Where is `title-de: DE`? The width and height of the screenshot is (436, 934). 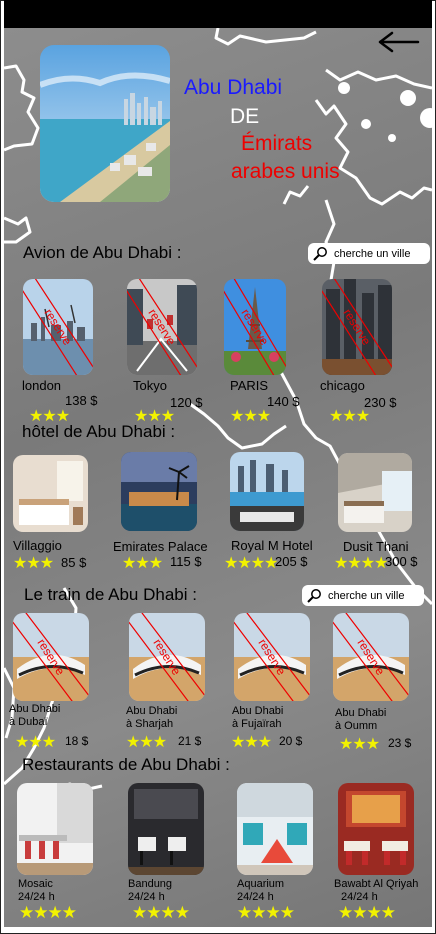 title-de: DE is located at coordinates (245, 116).